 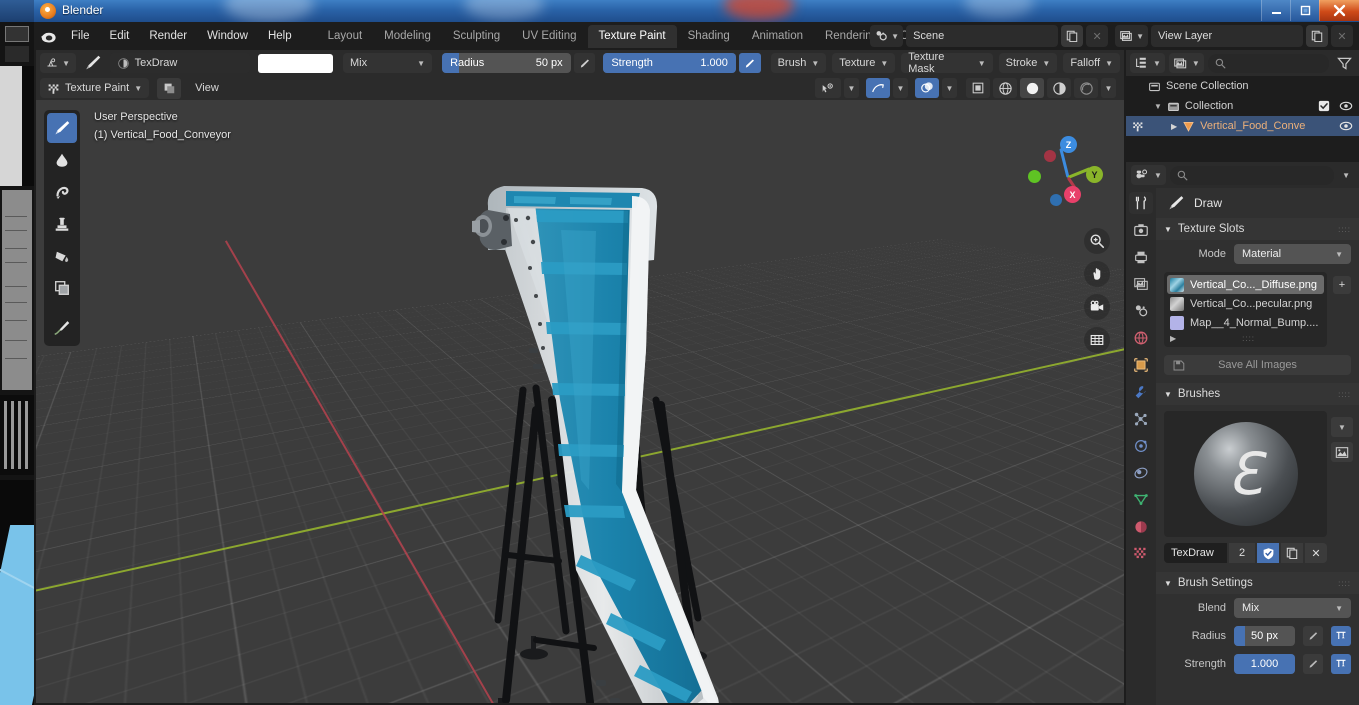 I want to click on properties-editor-type-dropdown: ▼, so click(x=1148, y=175).